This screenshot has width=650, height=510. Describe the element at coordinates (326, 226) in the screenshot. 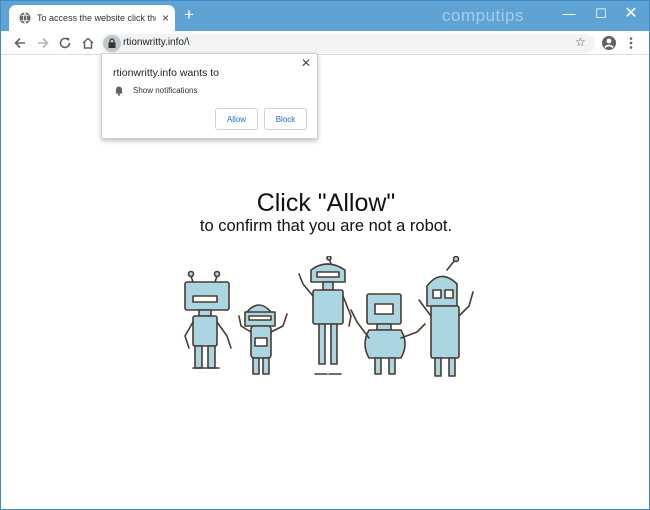

I see `page-subline: to confirm that you are not a robot.` at that location.